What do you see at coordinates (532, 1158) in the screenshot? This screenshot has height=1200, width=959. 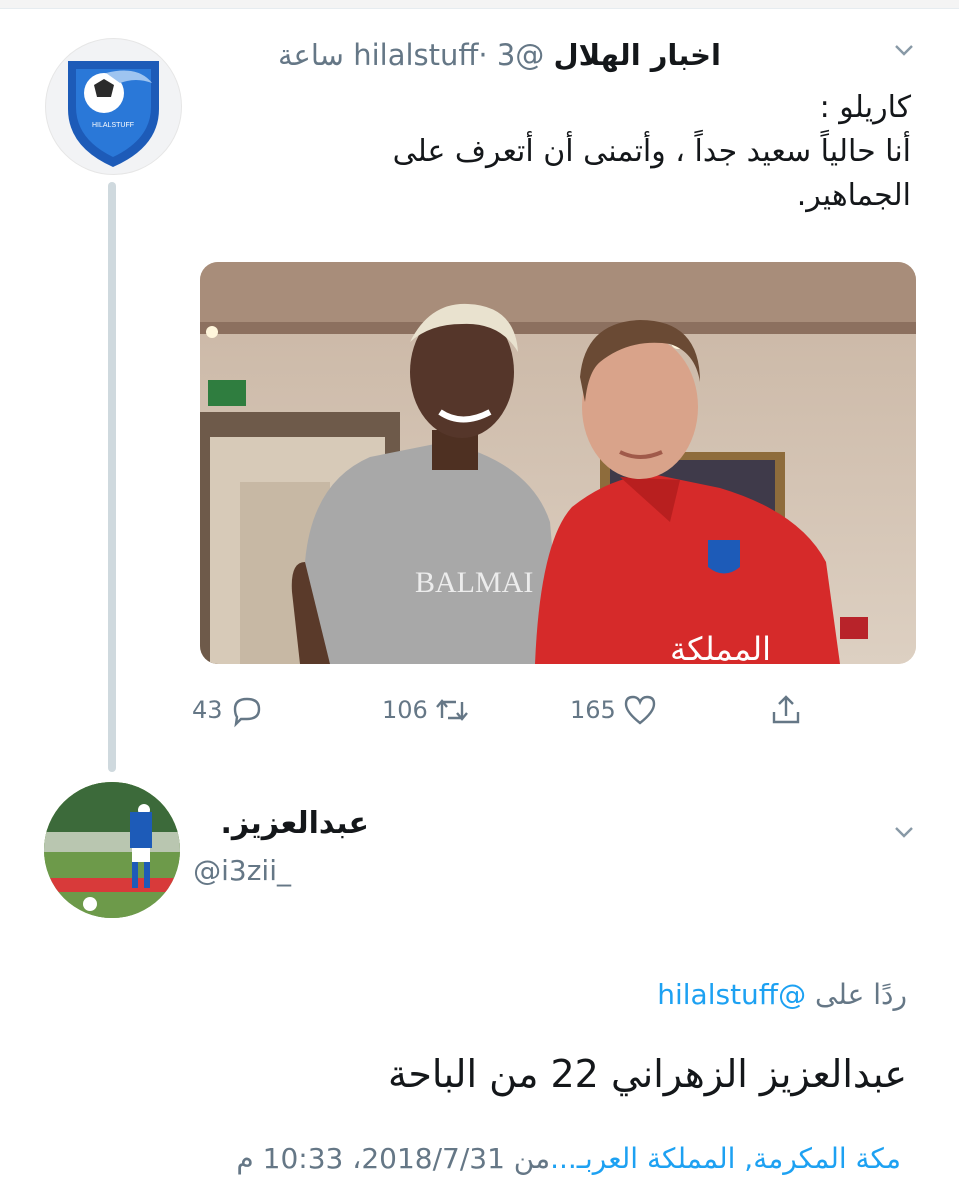 I see `from-label: من` at bounding box center [532, 1158].